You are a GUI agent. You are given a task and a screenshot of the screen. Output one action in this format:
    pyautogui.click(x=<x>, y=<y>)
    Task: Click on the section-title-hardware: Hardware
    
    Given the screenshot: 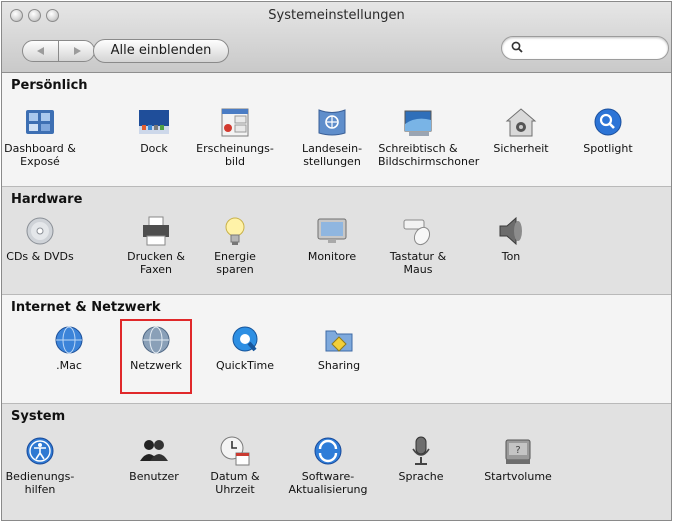 What is the action you would take?
    pyautogui.click(x=47, y=199)
    